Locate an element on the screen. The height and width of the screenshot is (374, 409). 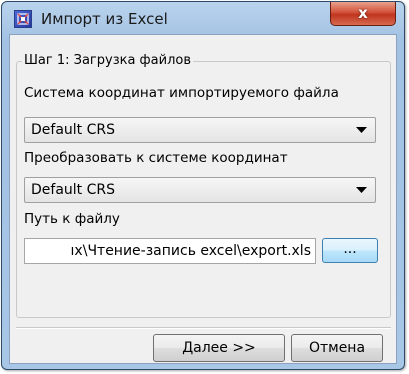
close-icon: x is located at coordinates (363, 13).